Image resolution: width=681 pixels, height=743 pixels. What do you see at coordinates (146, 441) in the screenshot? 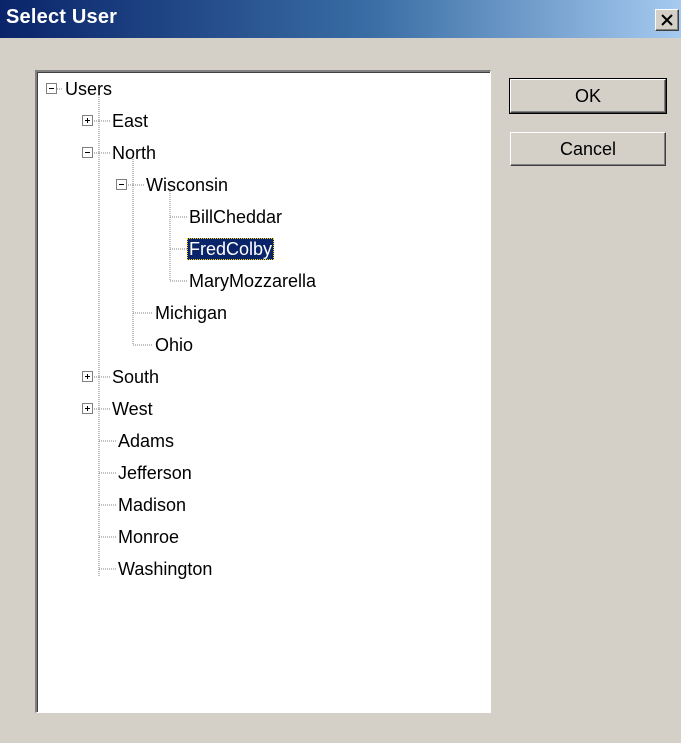
I see `tree-node-adams: Adams` at bounding box center [146, 441].